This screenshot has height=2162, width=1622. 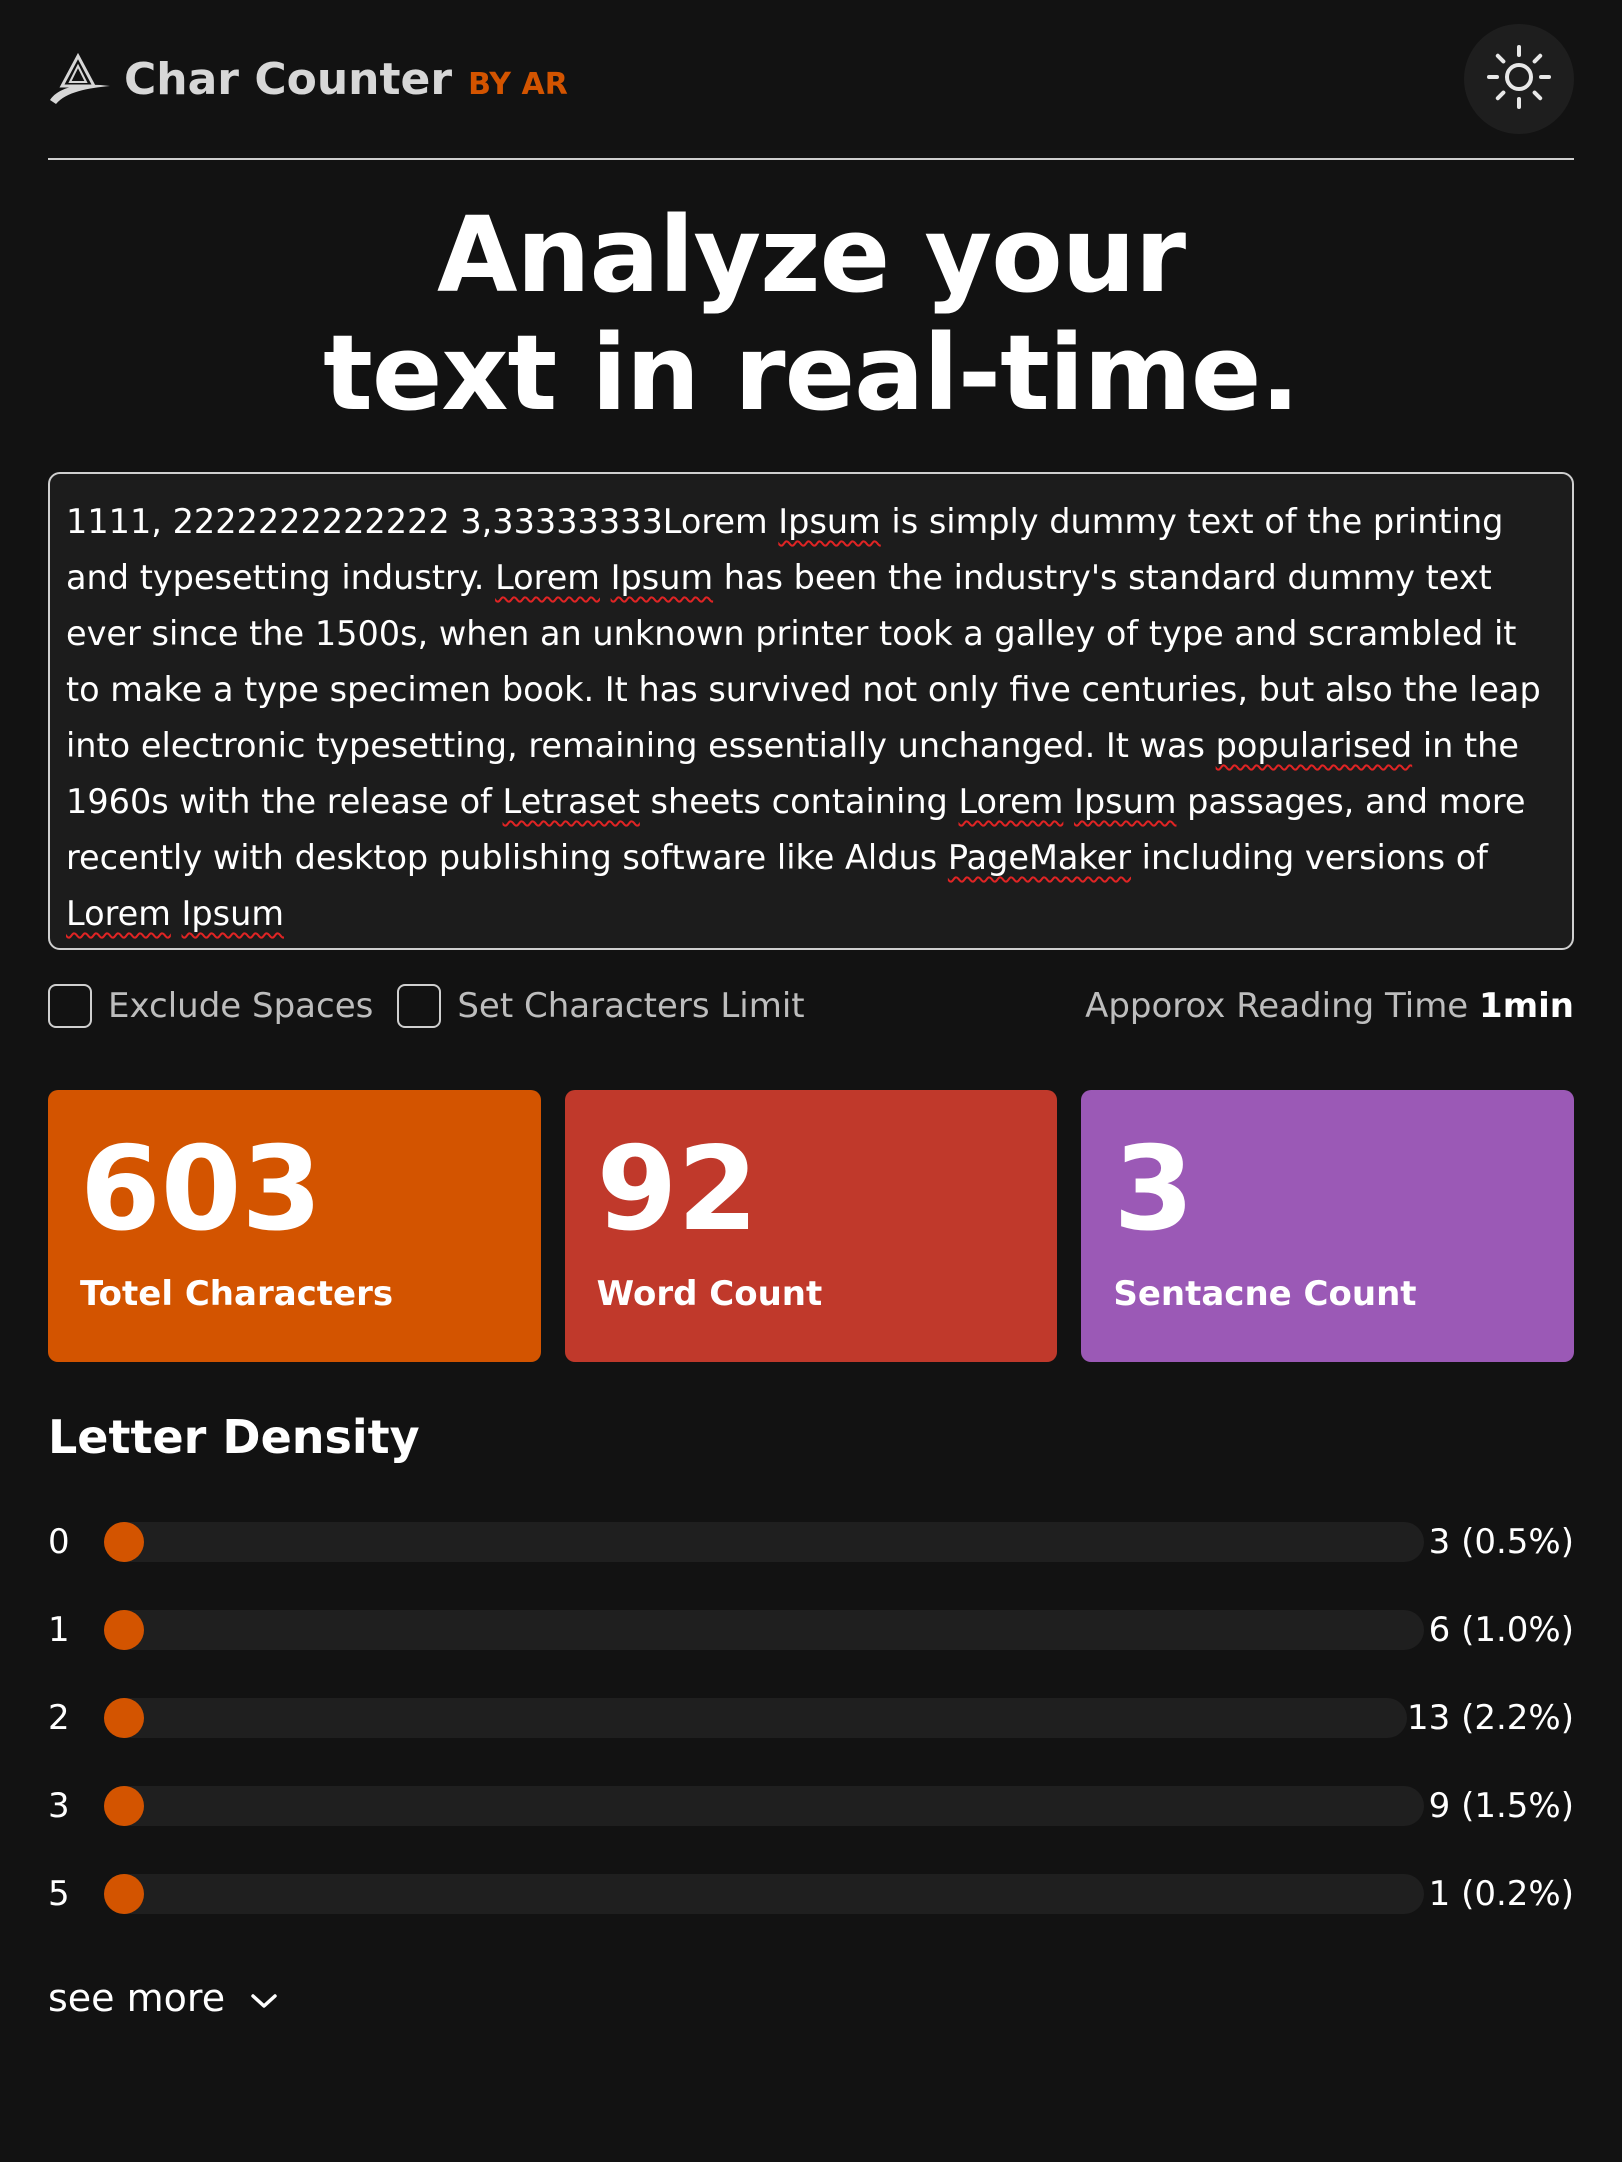 I want to click on reading-time-label: Apporox Reading Time, so click(x=1277, y=1006).